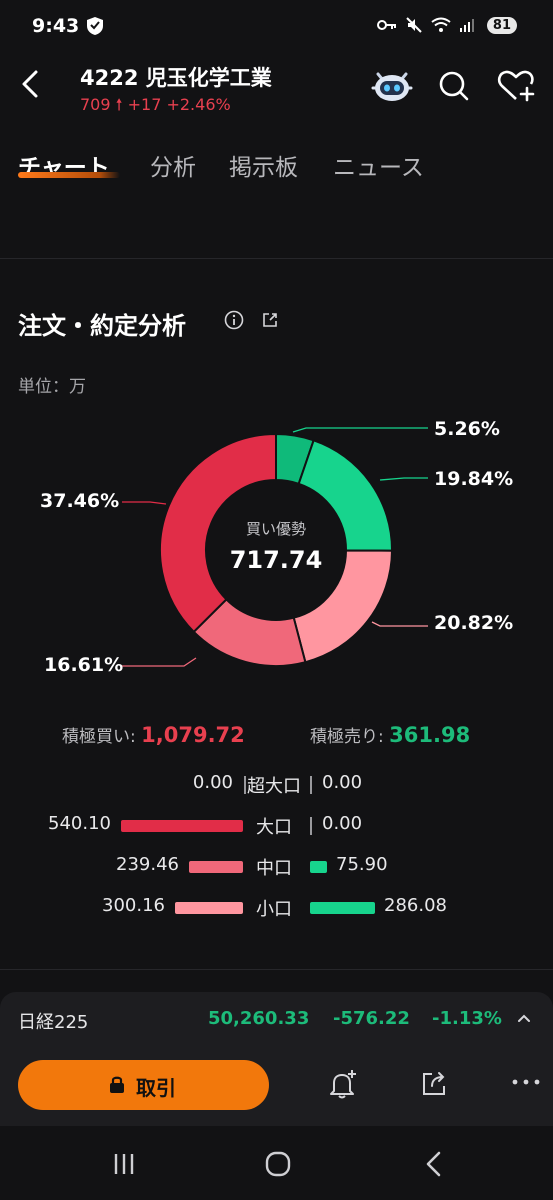  I want to click on index-change-pct: -1.13%, so click(467, 1018).